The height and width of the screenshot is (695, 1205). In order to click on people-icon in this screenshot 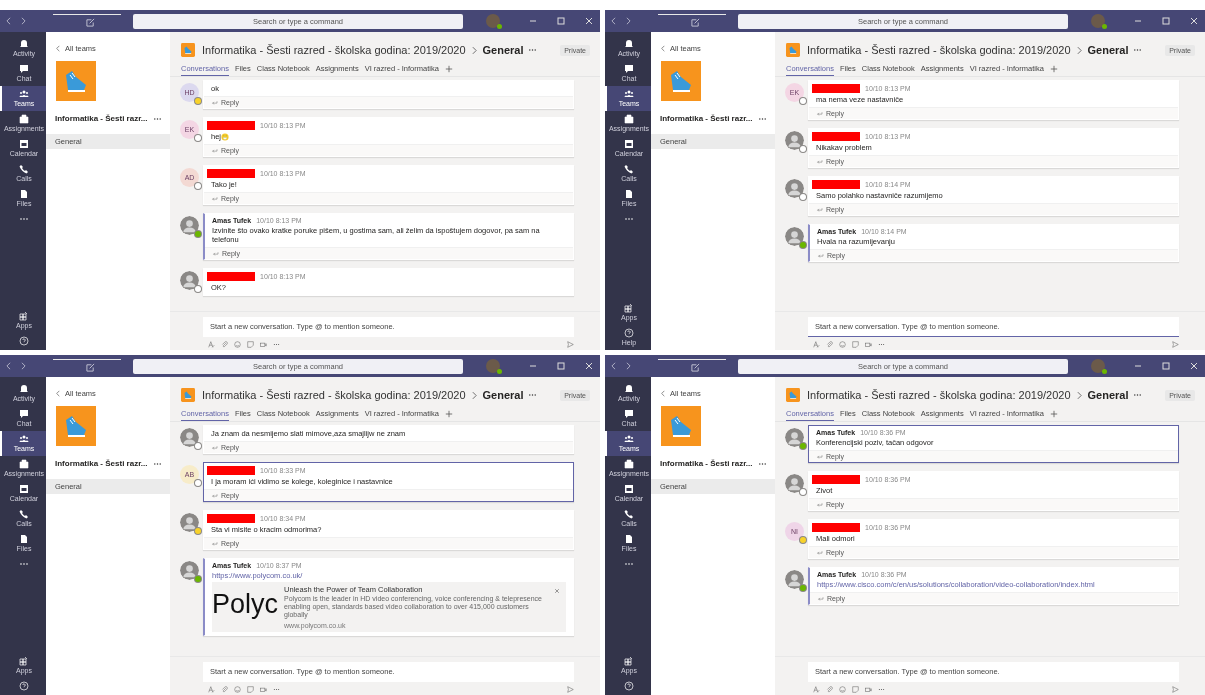, I will do `click(24, 94)`.